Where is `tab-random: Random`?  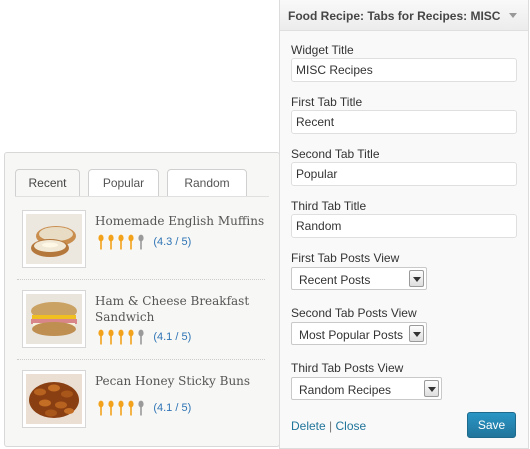
tab-random: Random is located at coordinates (207, 183).